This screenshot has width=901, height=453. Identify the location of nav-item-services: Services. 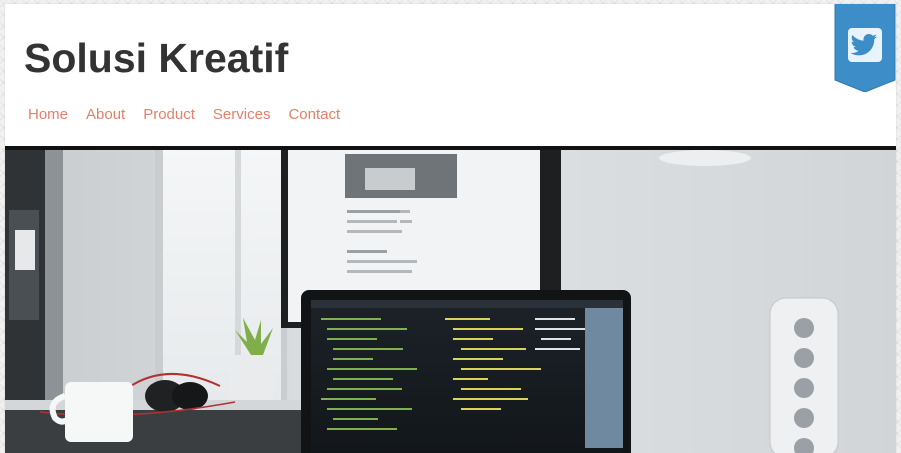
(242, 115).